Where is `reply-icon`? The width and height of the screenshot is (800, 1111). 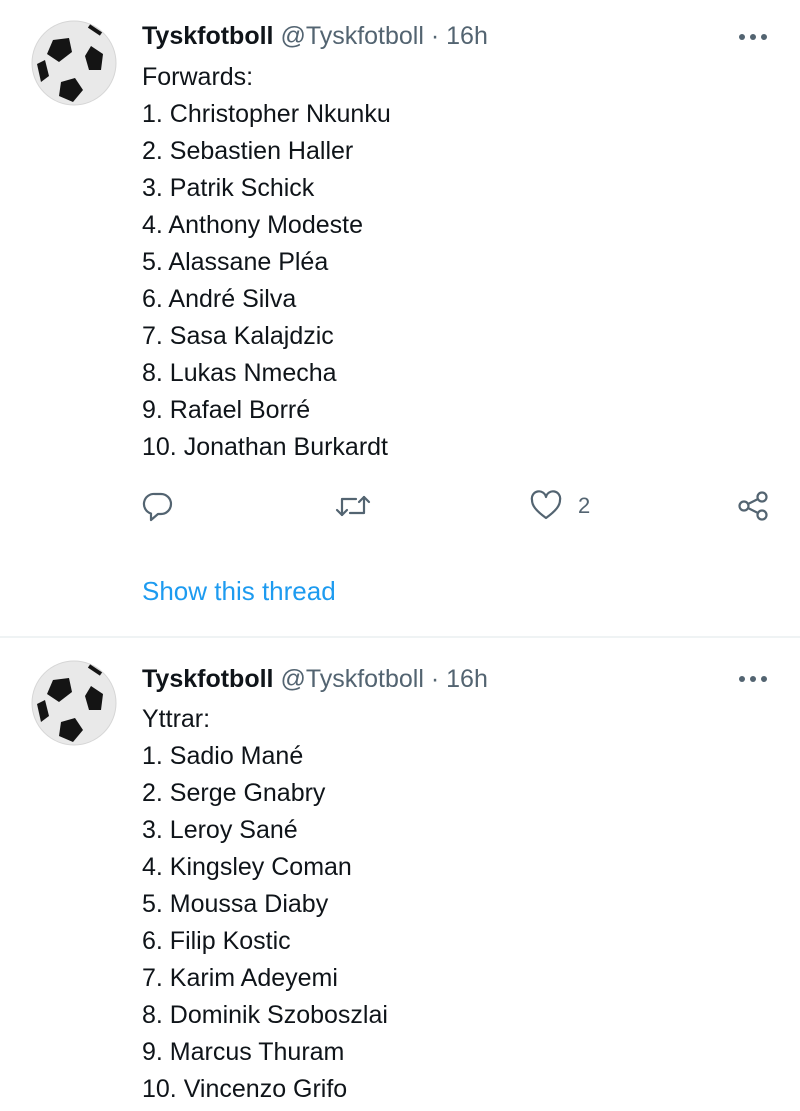
reply-icon is located at coordinates (157, 507).